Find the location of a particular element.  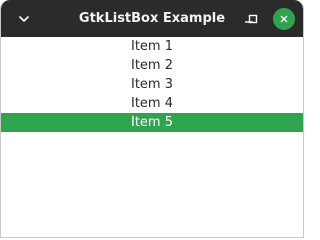

list-item-label: Item 1 is located at coordinates (152, 46).